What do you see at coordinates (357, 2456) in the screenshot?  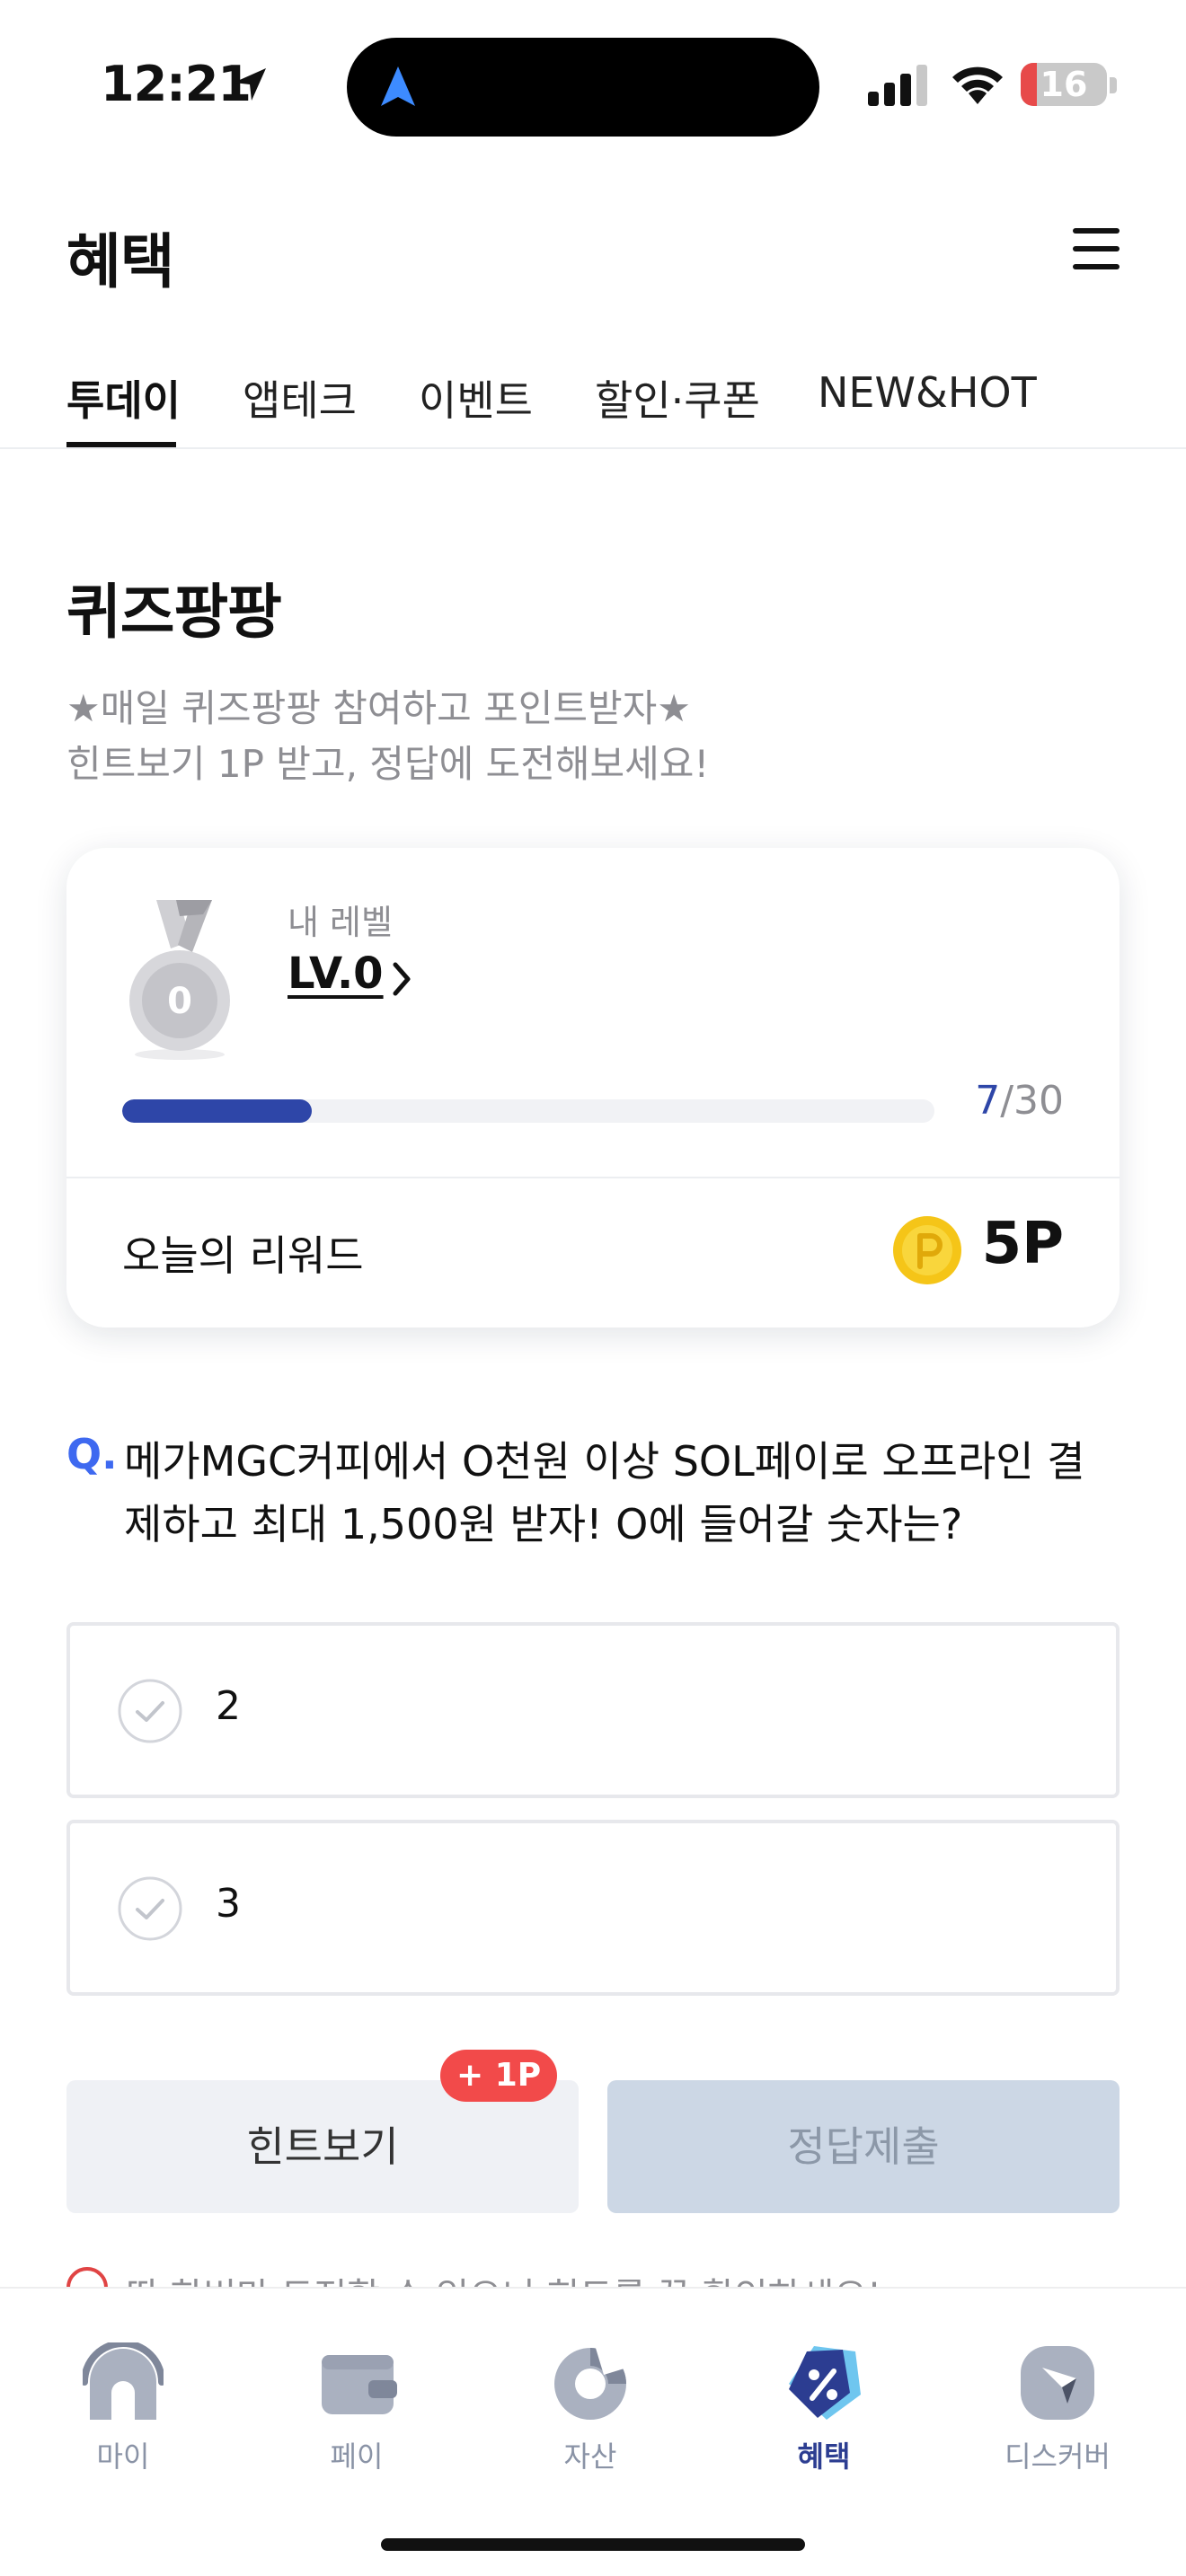 I see `nav-label: 페이` at bounding box center [357, 2456].